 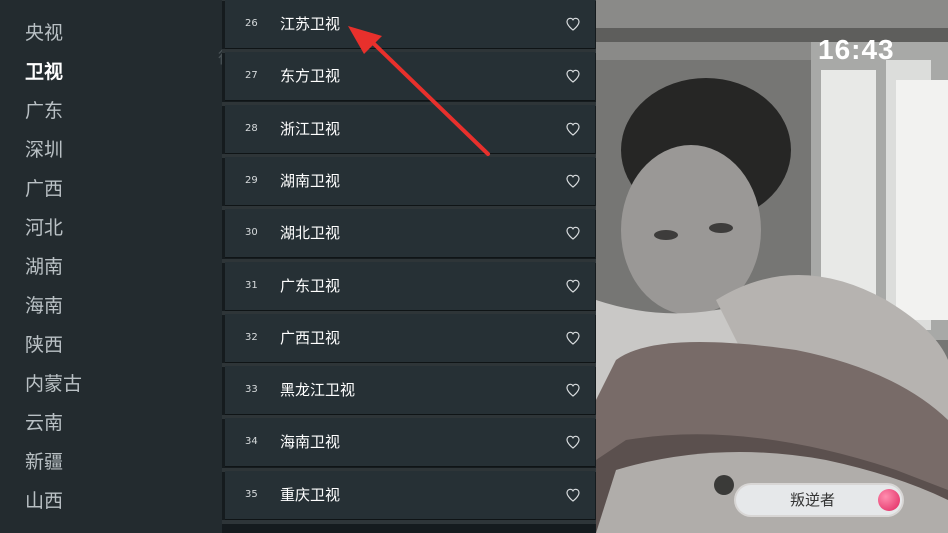 I want to click on channel-name: 重庆卫视, so click(x=310, y=495).